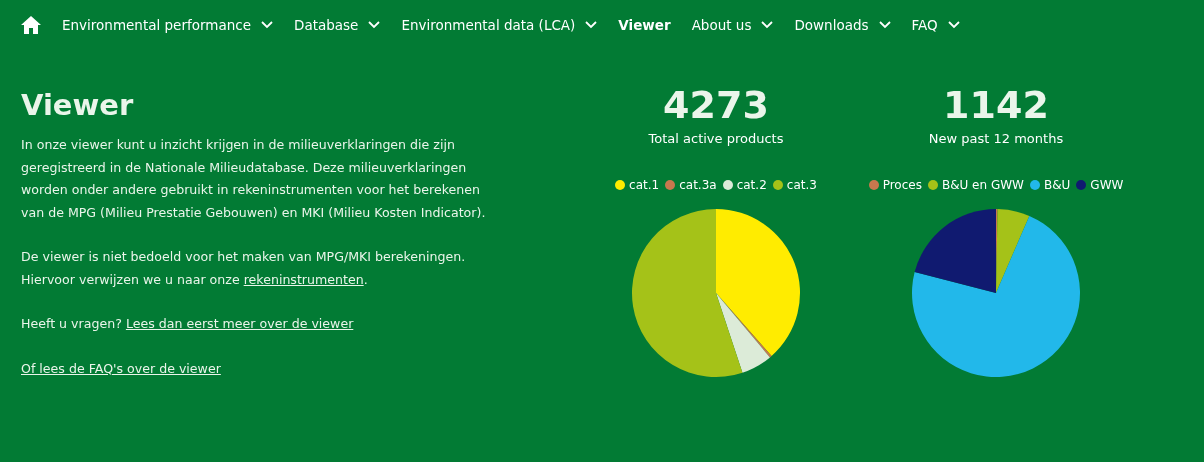  What do you see at coordinates (935, 25) in the screenshot?
I see `nav-item: FAQ` at bounding box center [935, 25].